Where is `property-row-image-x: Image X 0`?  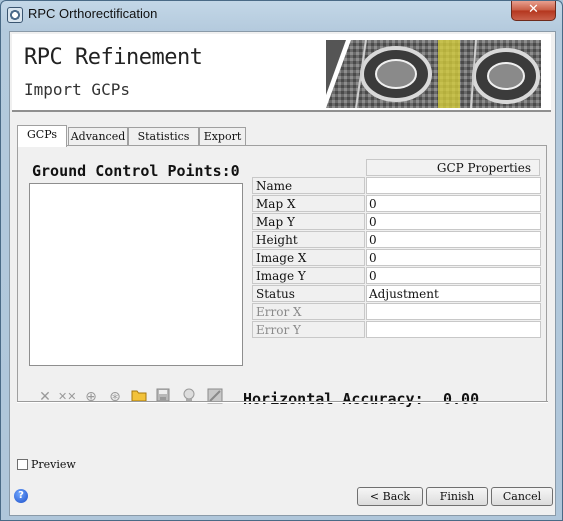
property-row-image-x: Image X 0 is located at coordinates (396, 258).